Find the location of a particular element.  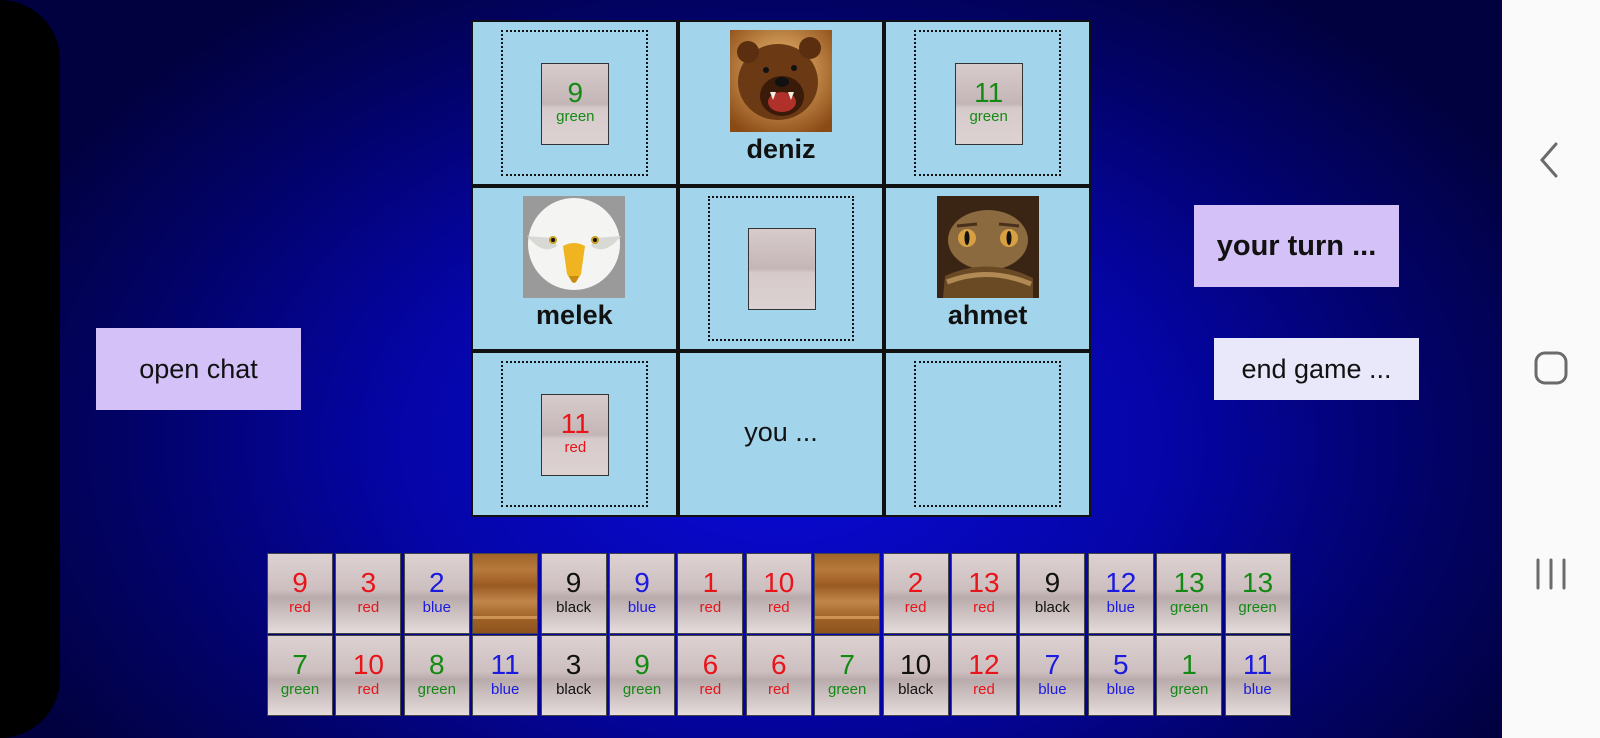

rack-tile: 1 red is located at coordinates (710, 593).